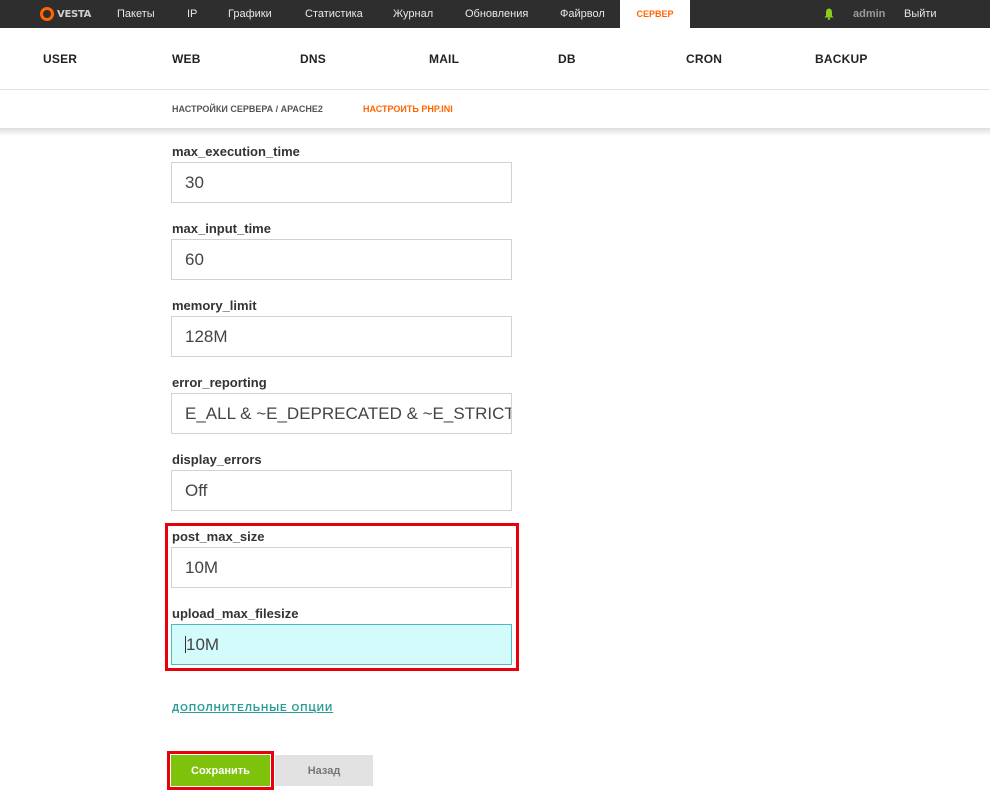 This screenshot has height=798, width=990. Describe the element at coordinates (219, 382) in the screenshot. I see `error-reporting-label: error_reporting` at that location.